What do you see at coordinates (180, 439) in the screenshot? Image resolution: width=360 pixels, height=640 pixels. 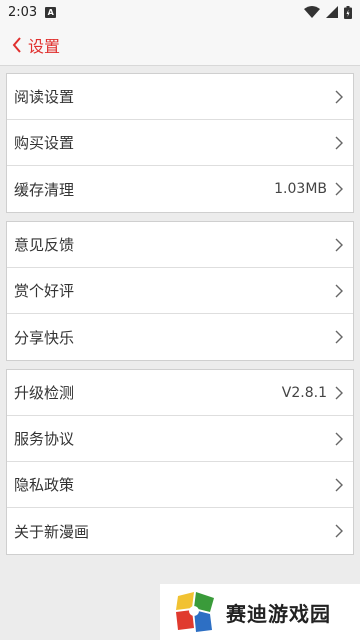 I see `row-terms-of-service: 服务协议` at bounding box center [180, 439].